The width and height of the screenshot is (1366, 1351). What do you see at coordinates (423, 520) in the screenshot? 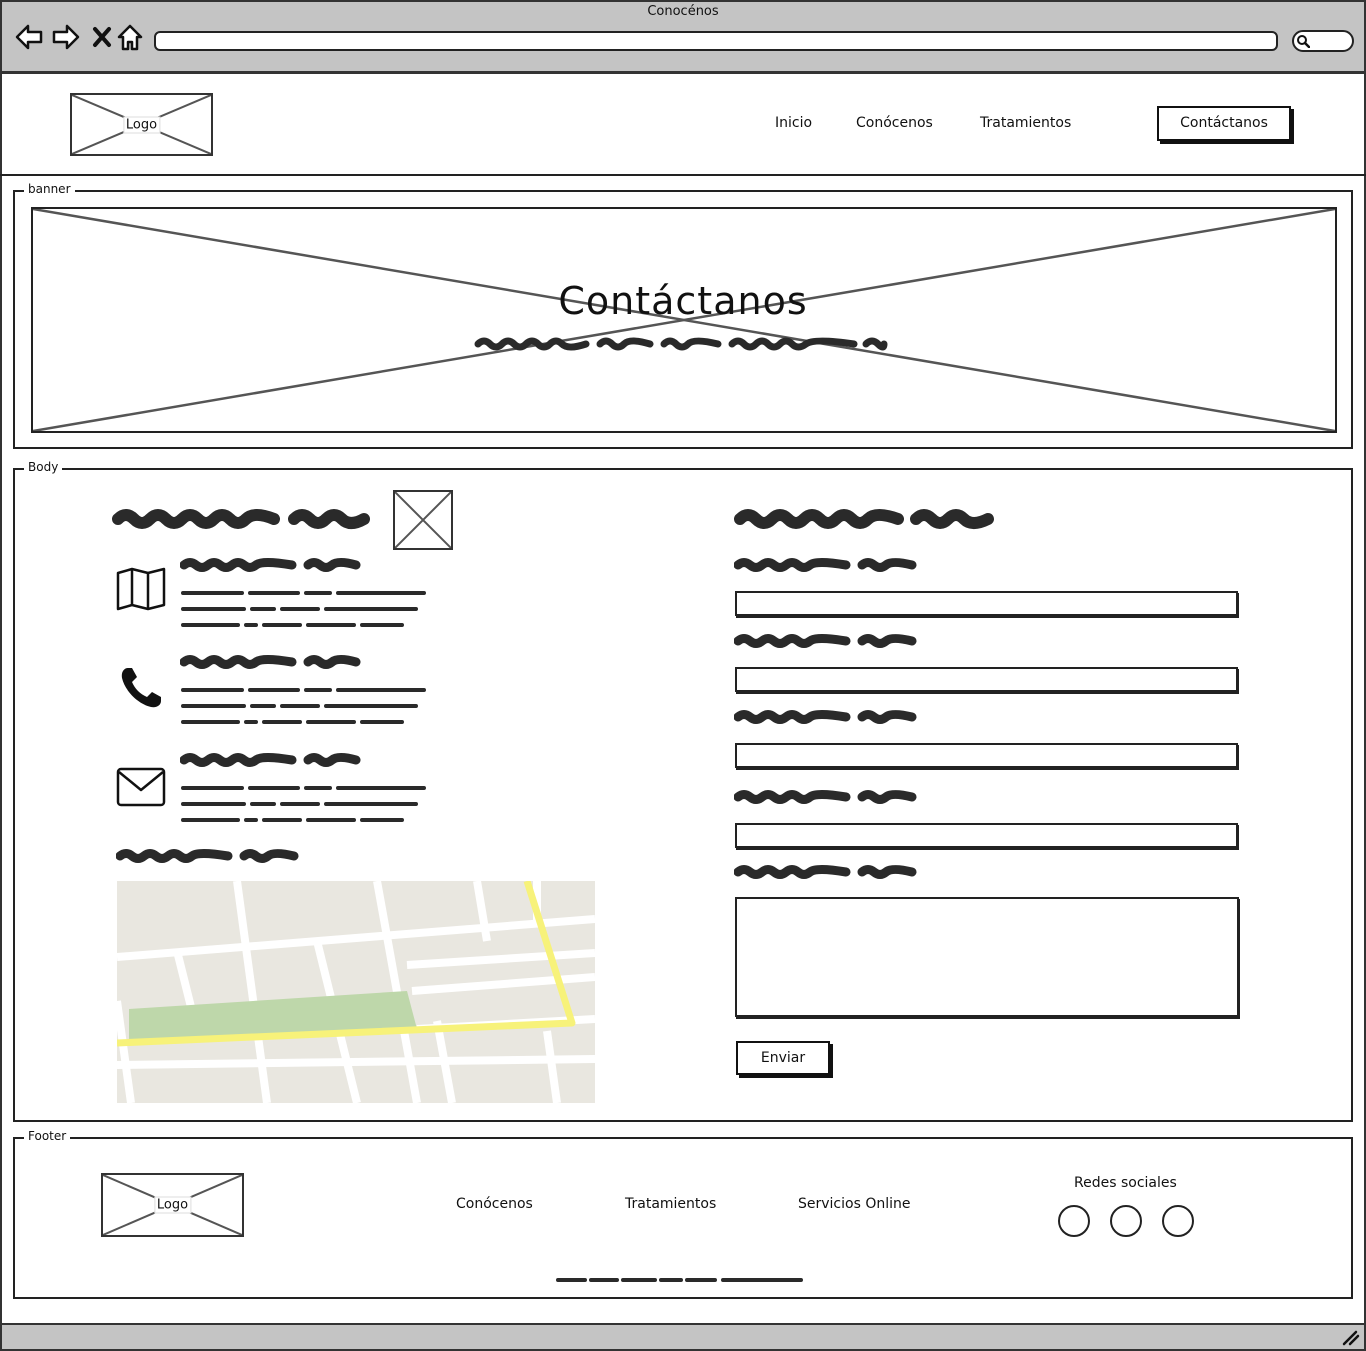
I see `small-image-placeholder` at bounding box center [423, 520].